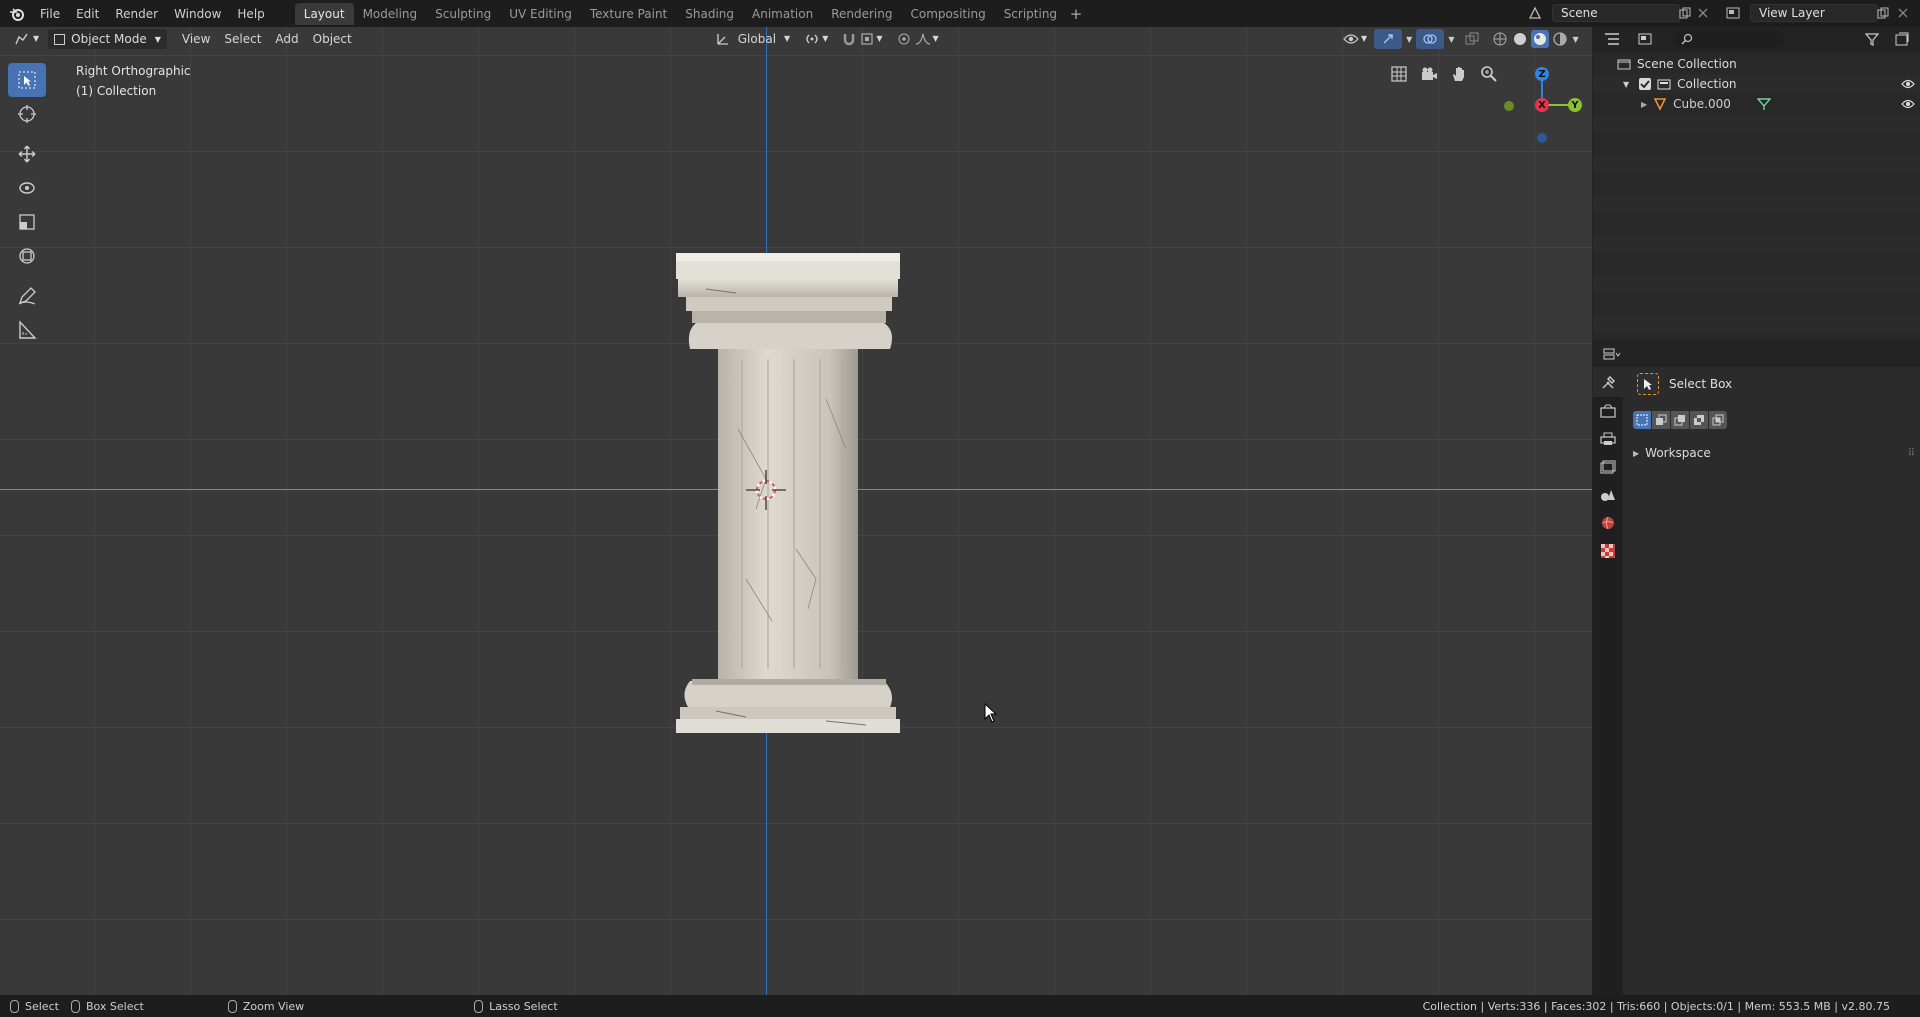 This screenshot has height=1017, width=1920. I want to click on blender-logo-icon, so click(17, 14).